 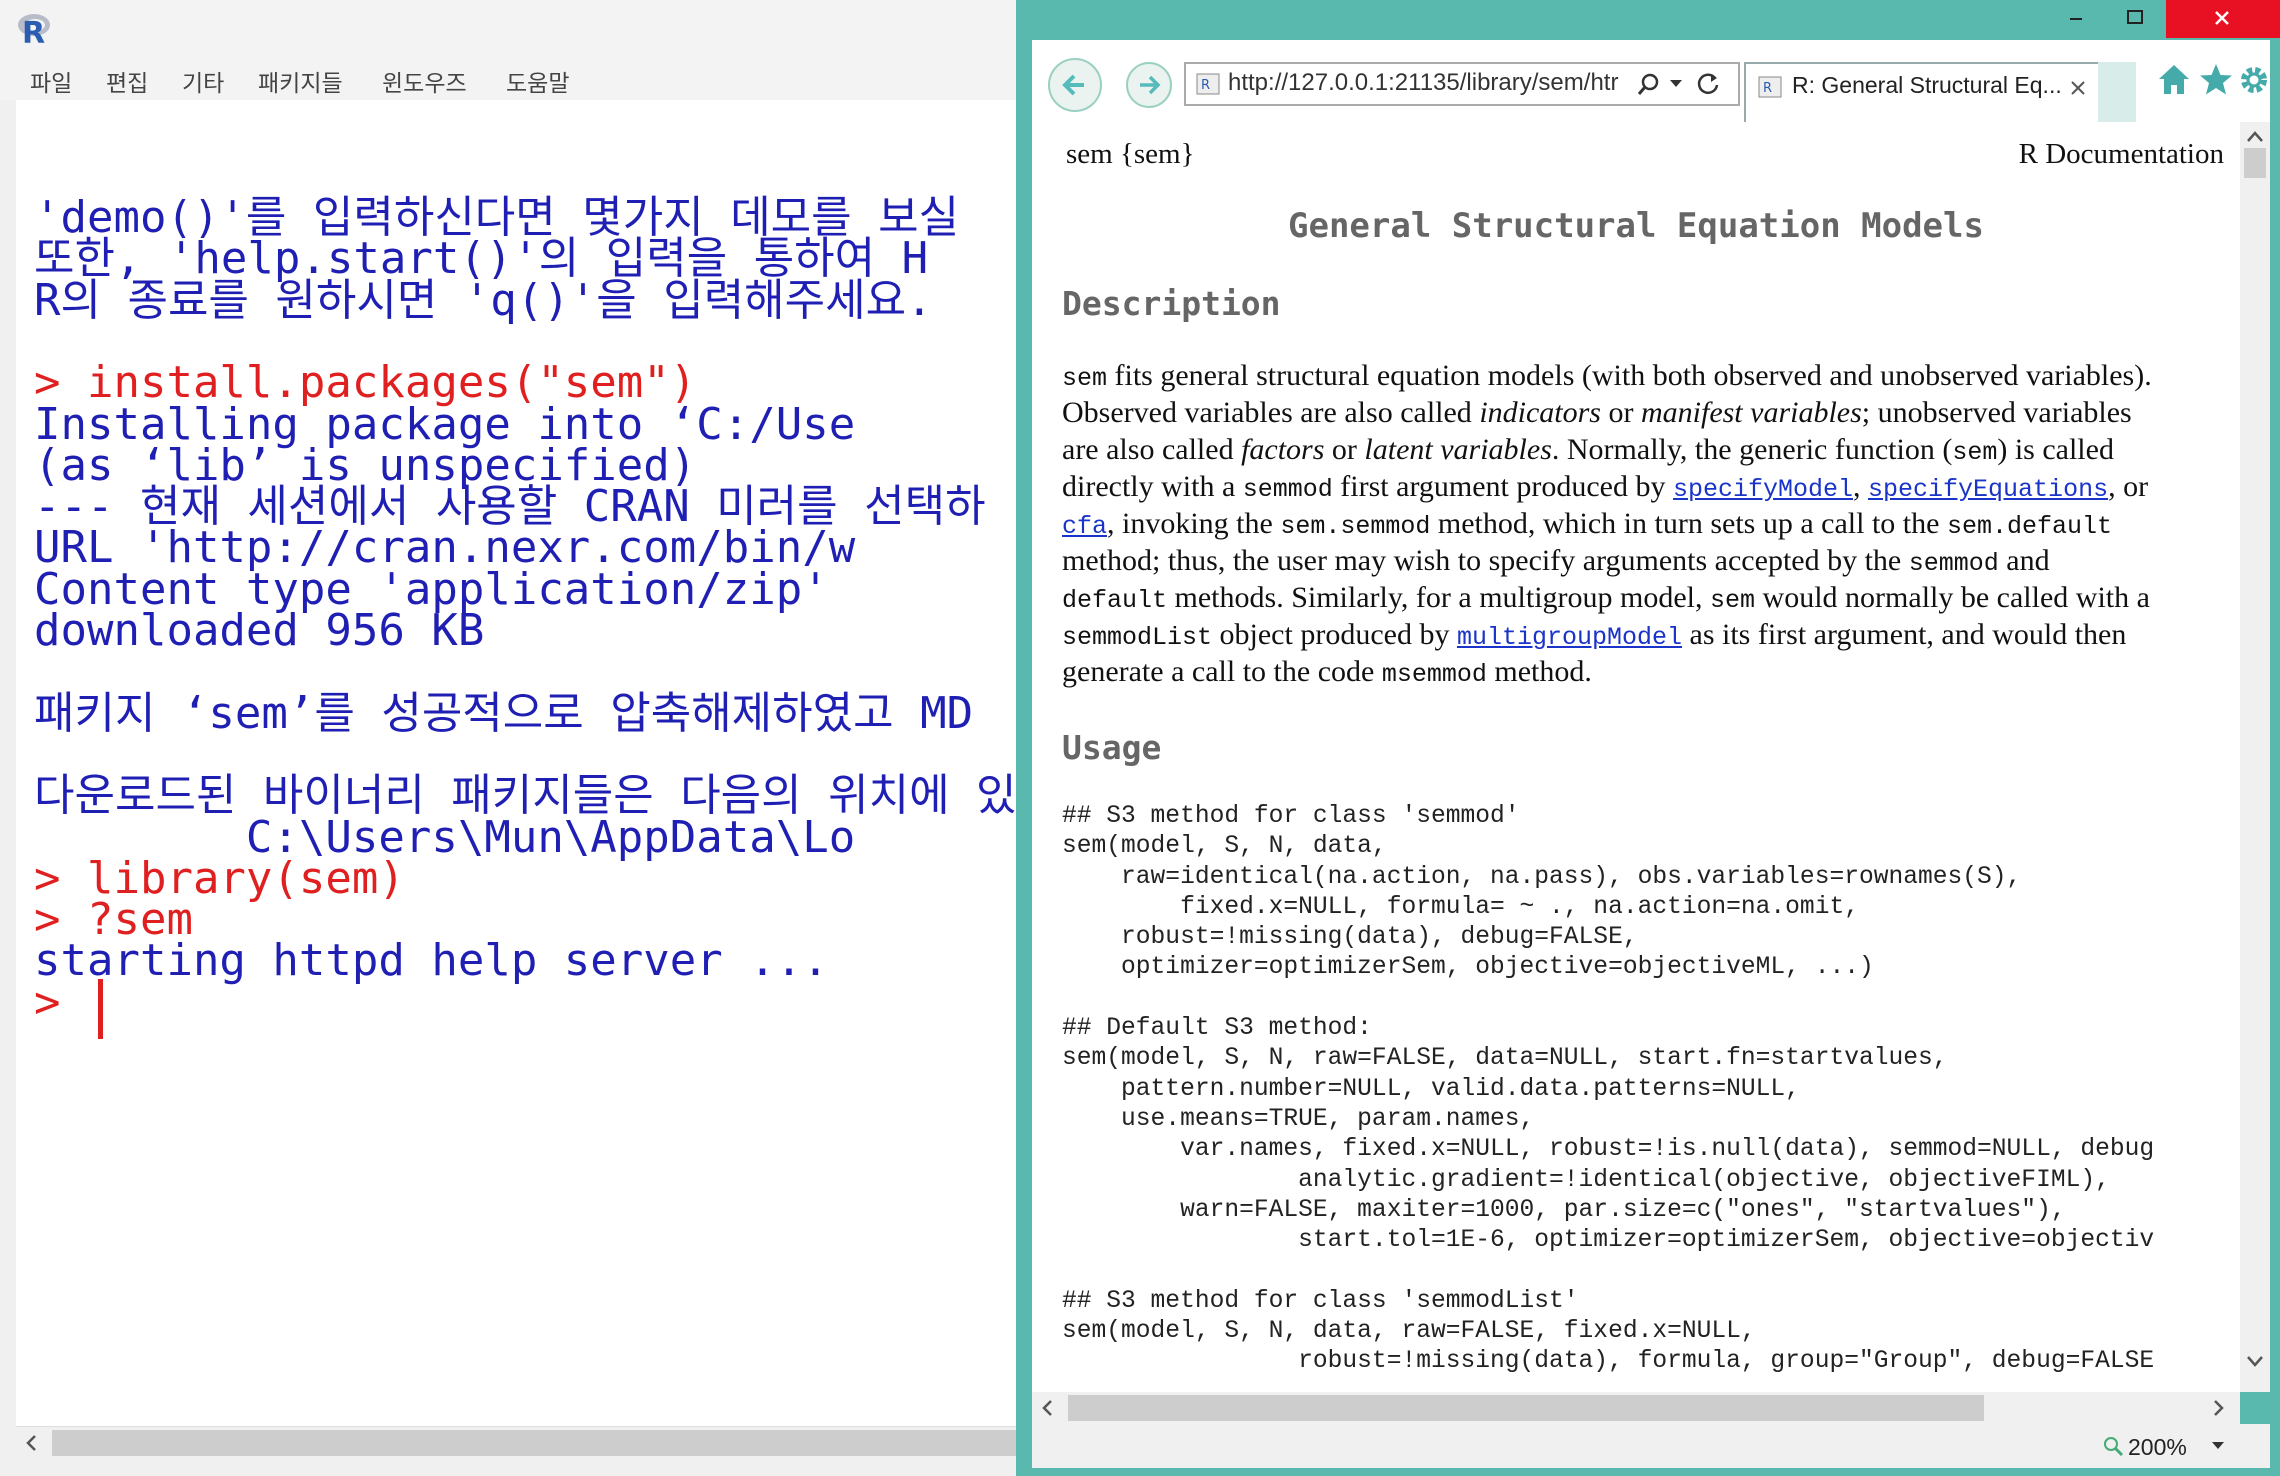 I want to click on usage-heading: Usage, so click(x=1112, y=747).